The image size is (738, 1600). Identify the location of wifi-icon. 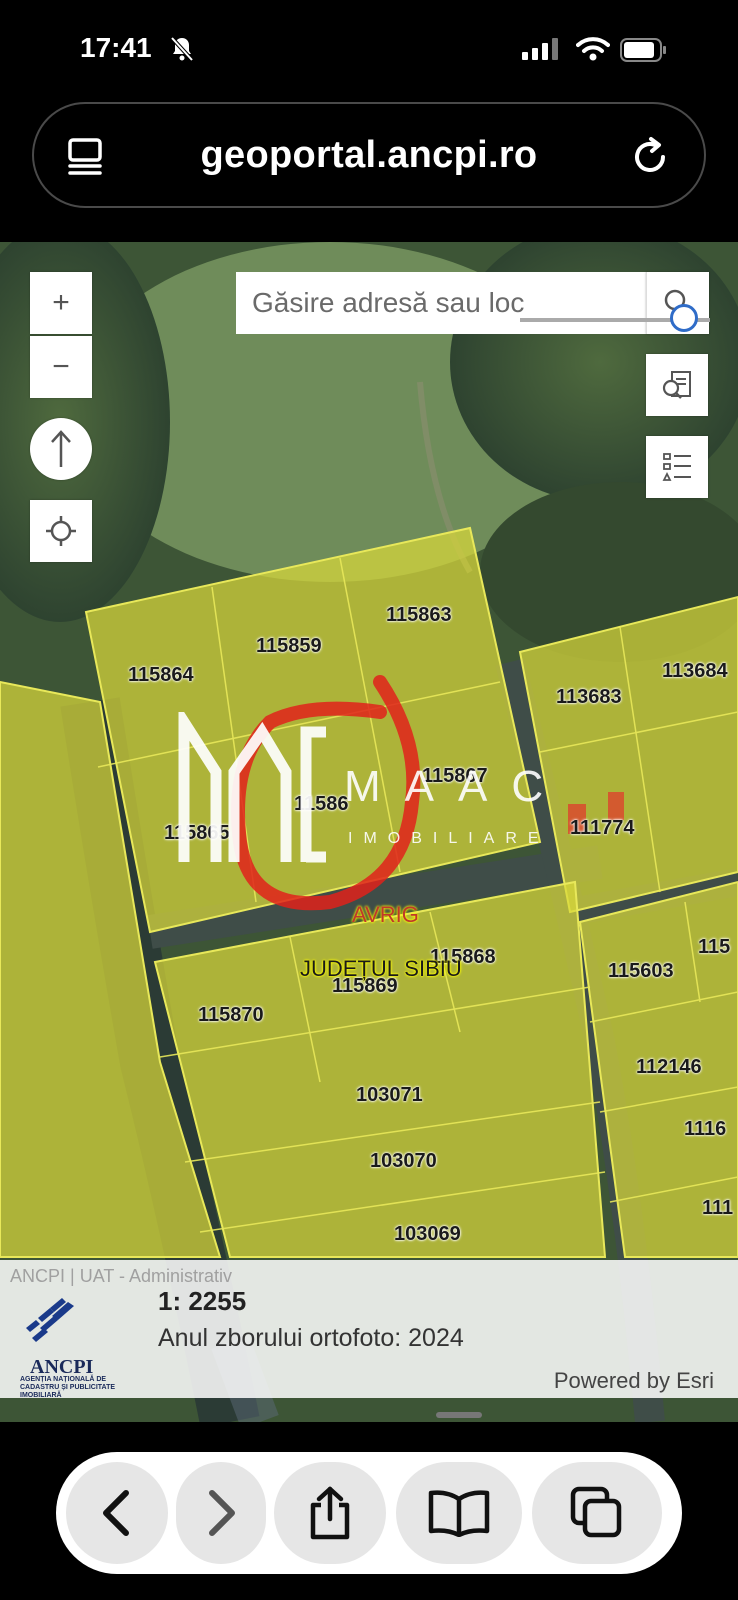
(593, 51).